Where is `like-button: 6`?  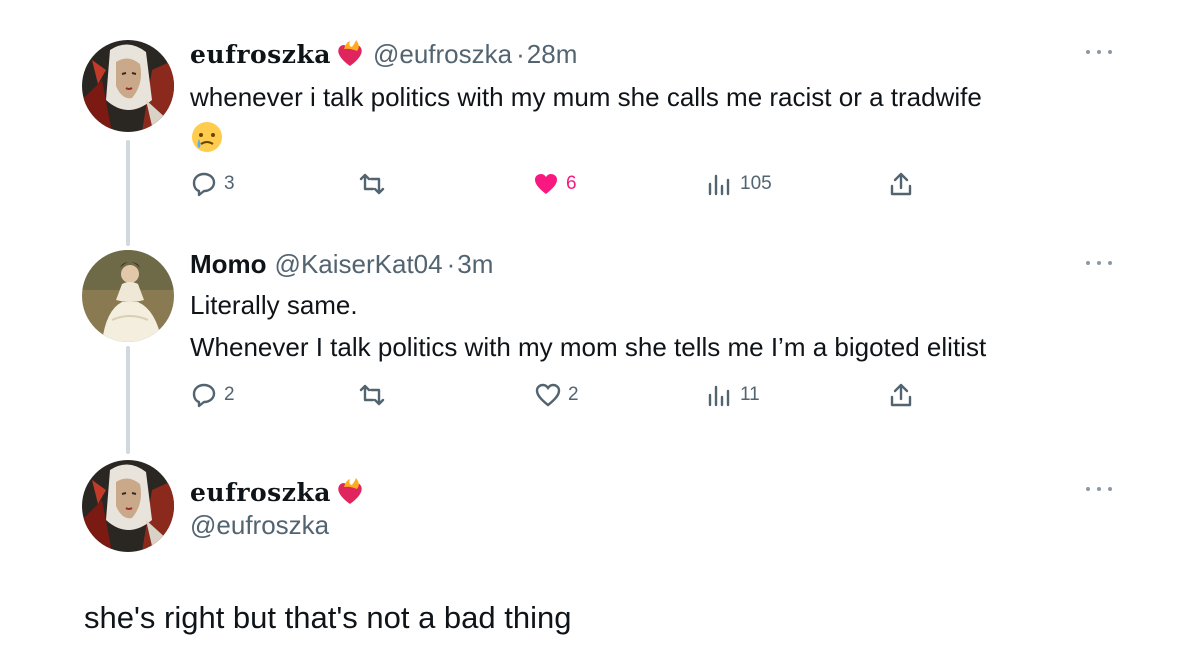
like-button: 6 is located at coordinates (554, 184).